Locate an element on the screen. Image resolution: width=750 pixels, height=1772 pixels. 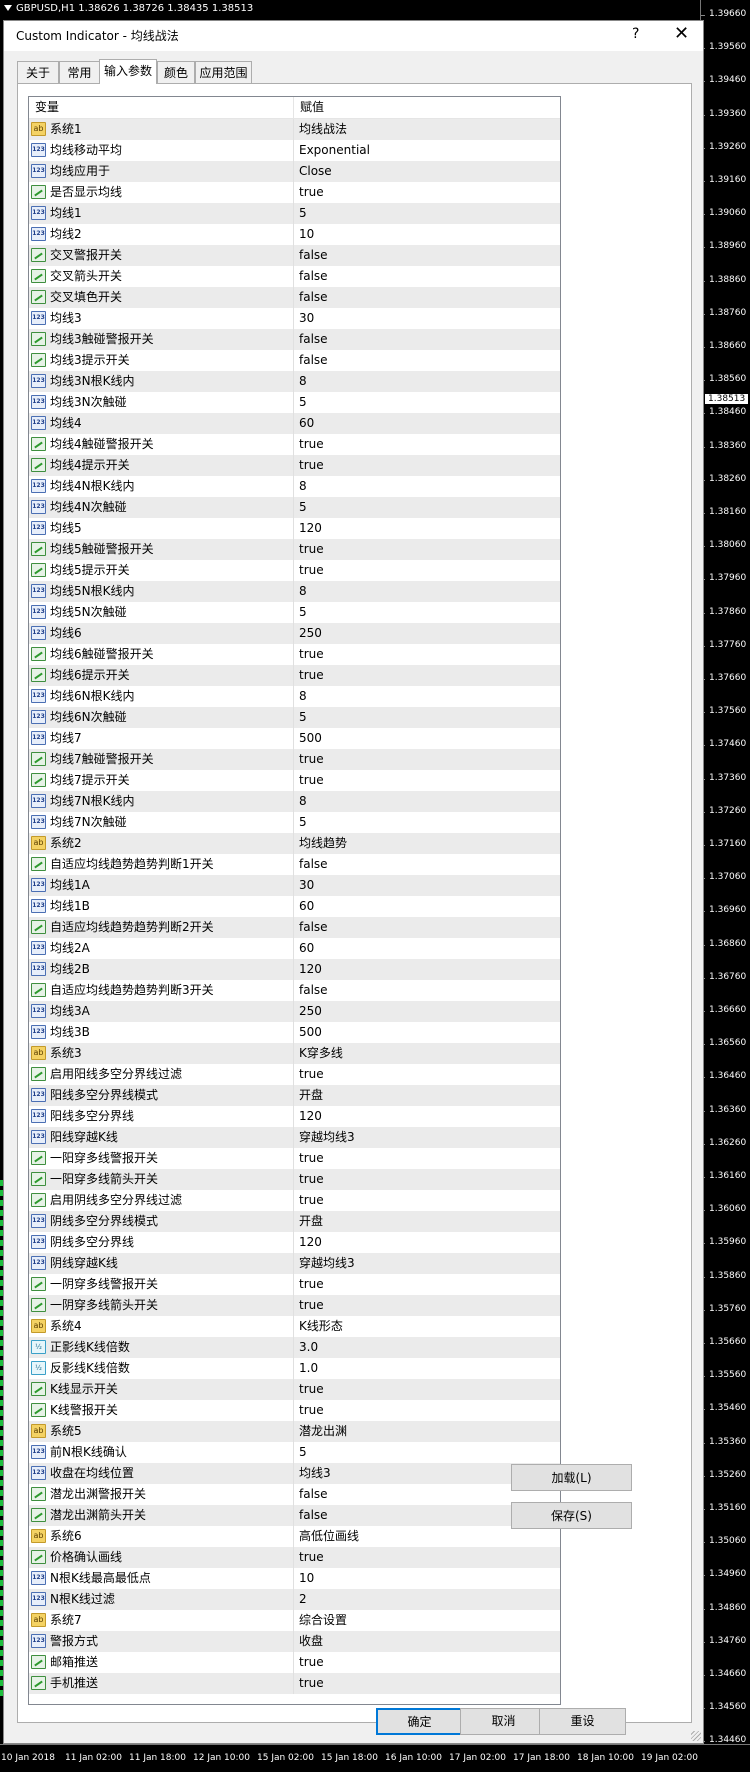
table-row: 123 均线6N根K线内 8 is located at coordinates (294, 696).